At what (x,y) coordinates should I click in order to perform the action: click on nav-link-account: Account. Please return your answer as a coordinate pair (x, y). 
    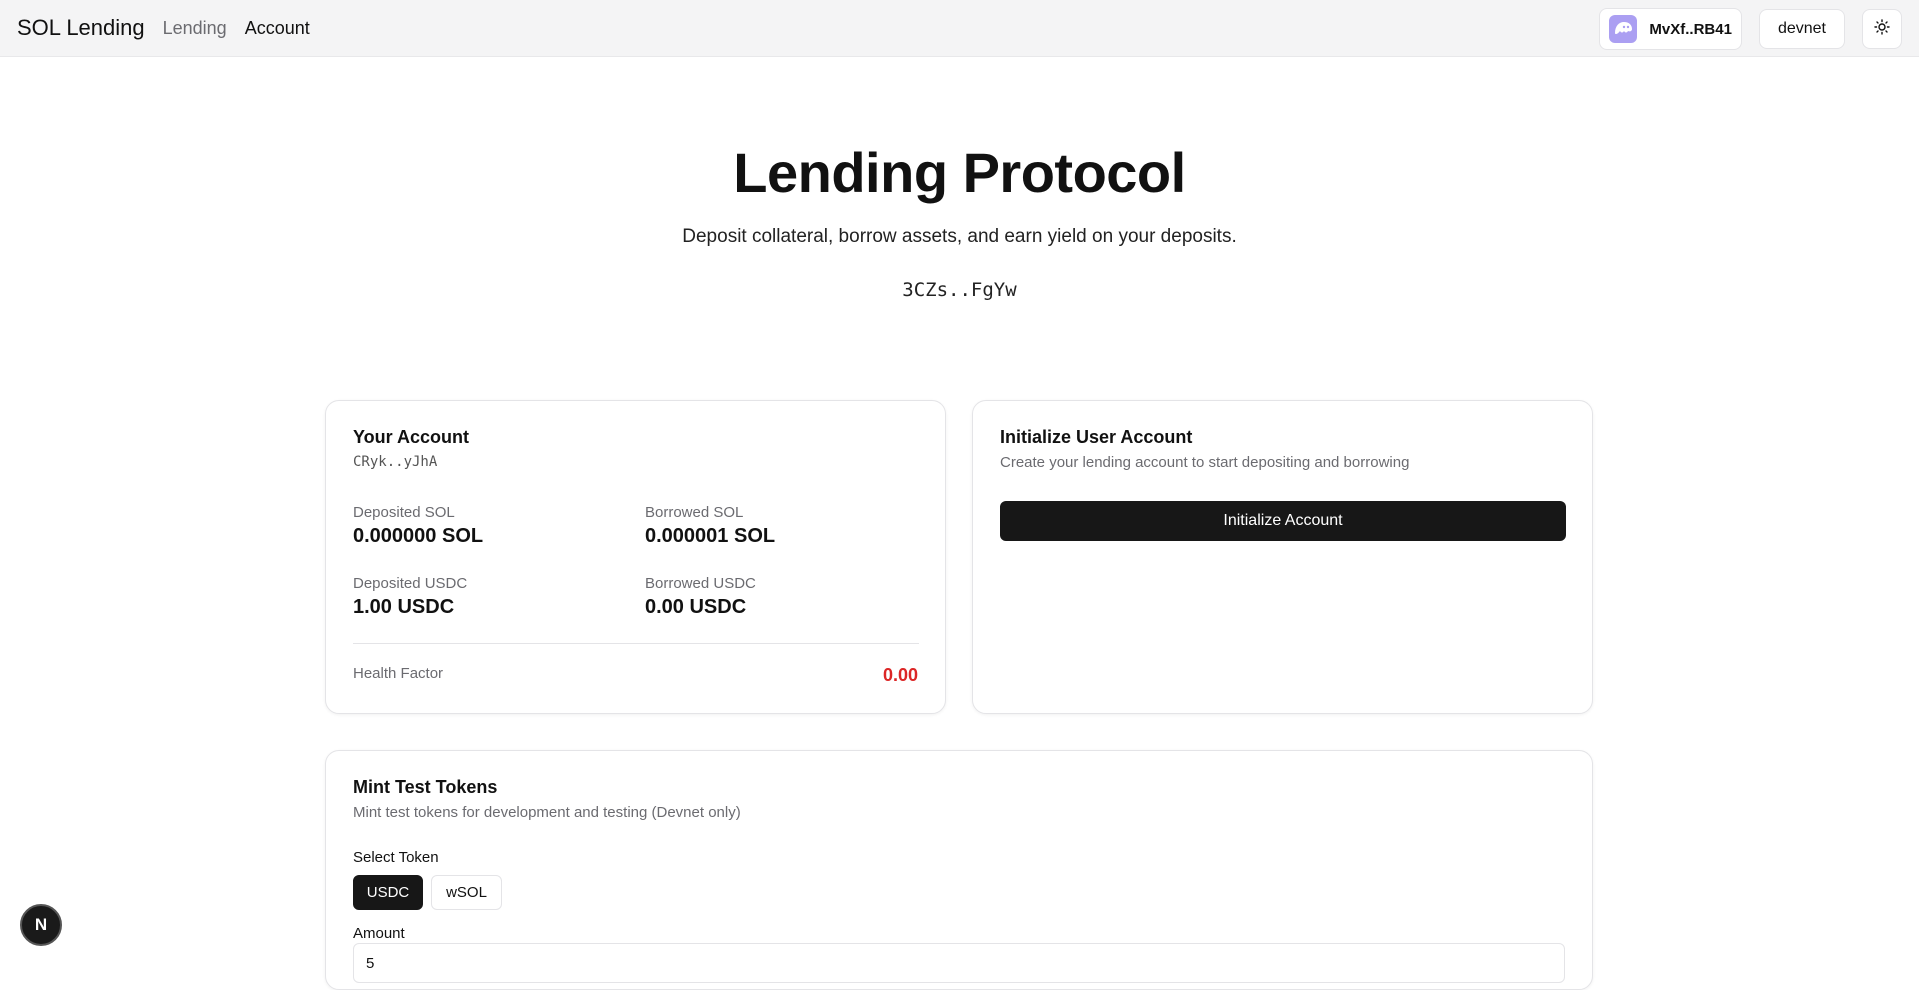
    Looking at the image, I should click on (277, 28).